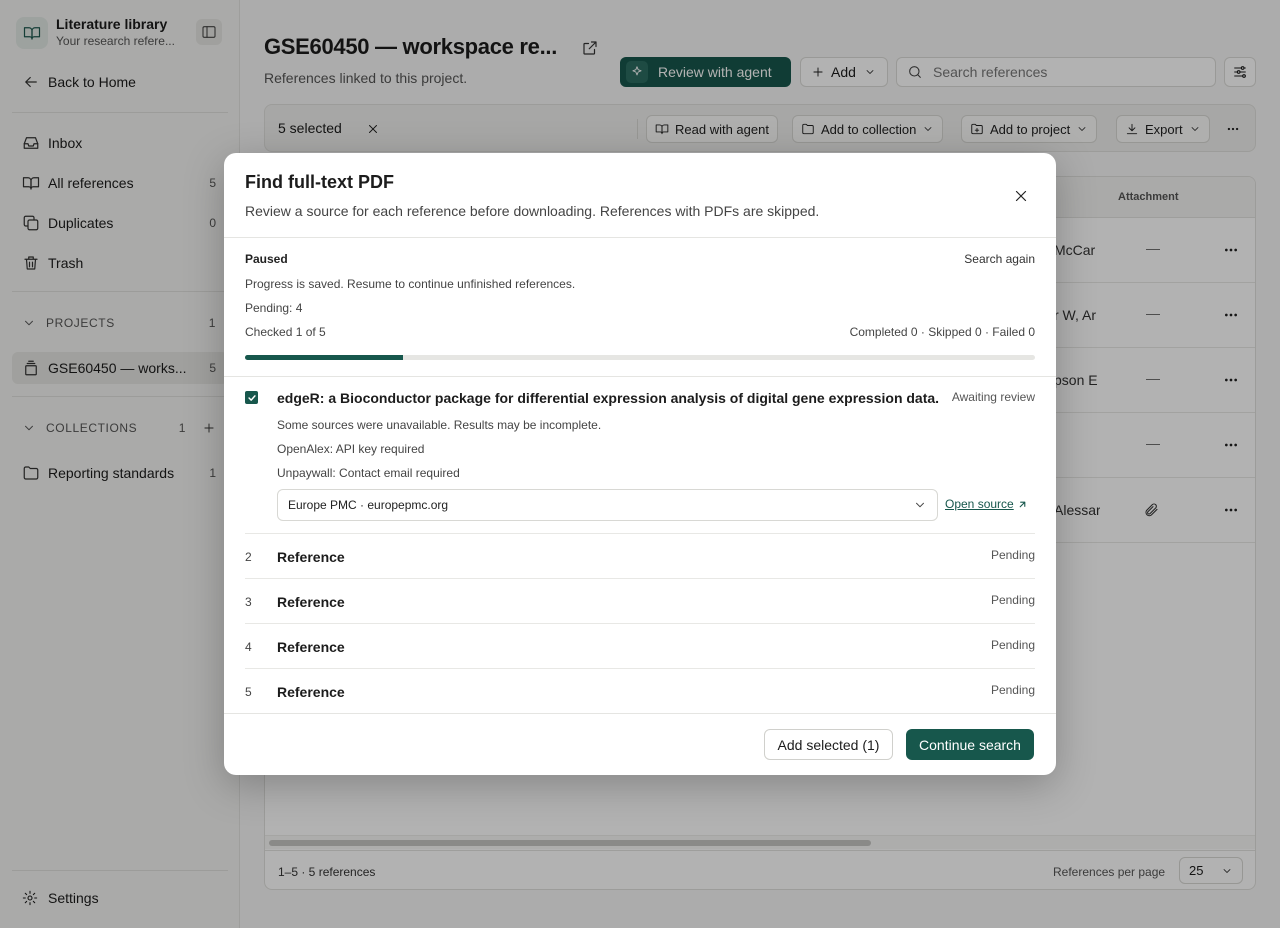 This screenshot has height=928, width=1280. Describe the element at coordinates (368, 473) in the screenshot. I see `unpaywall-note: Unpaywall: Contact email required` at that location.